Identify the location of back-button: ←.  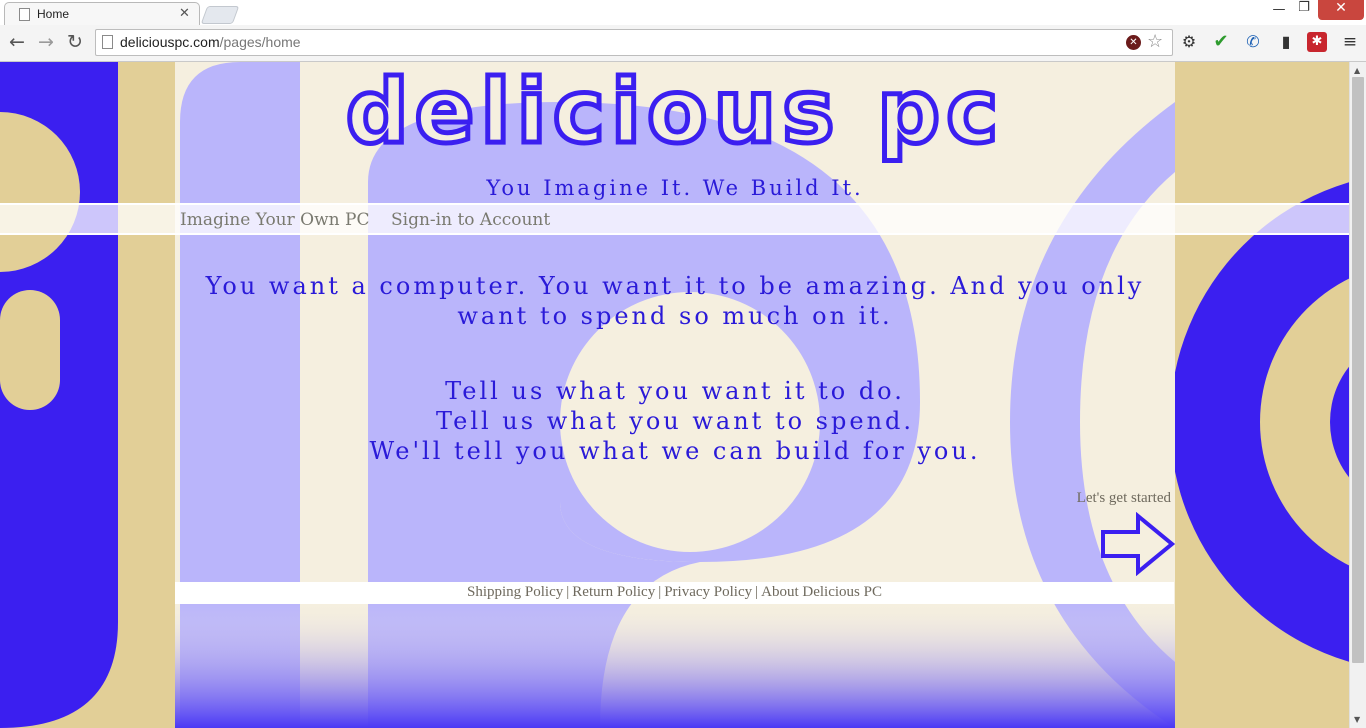
(17, 42).